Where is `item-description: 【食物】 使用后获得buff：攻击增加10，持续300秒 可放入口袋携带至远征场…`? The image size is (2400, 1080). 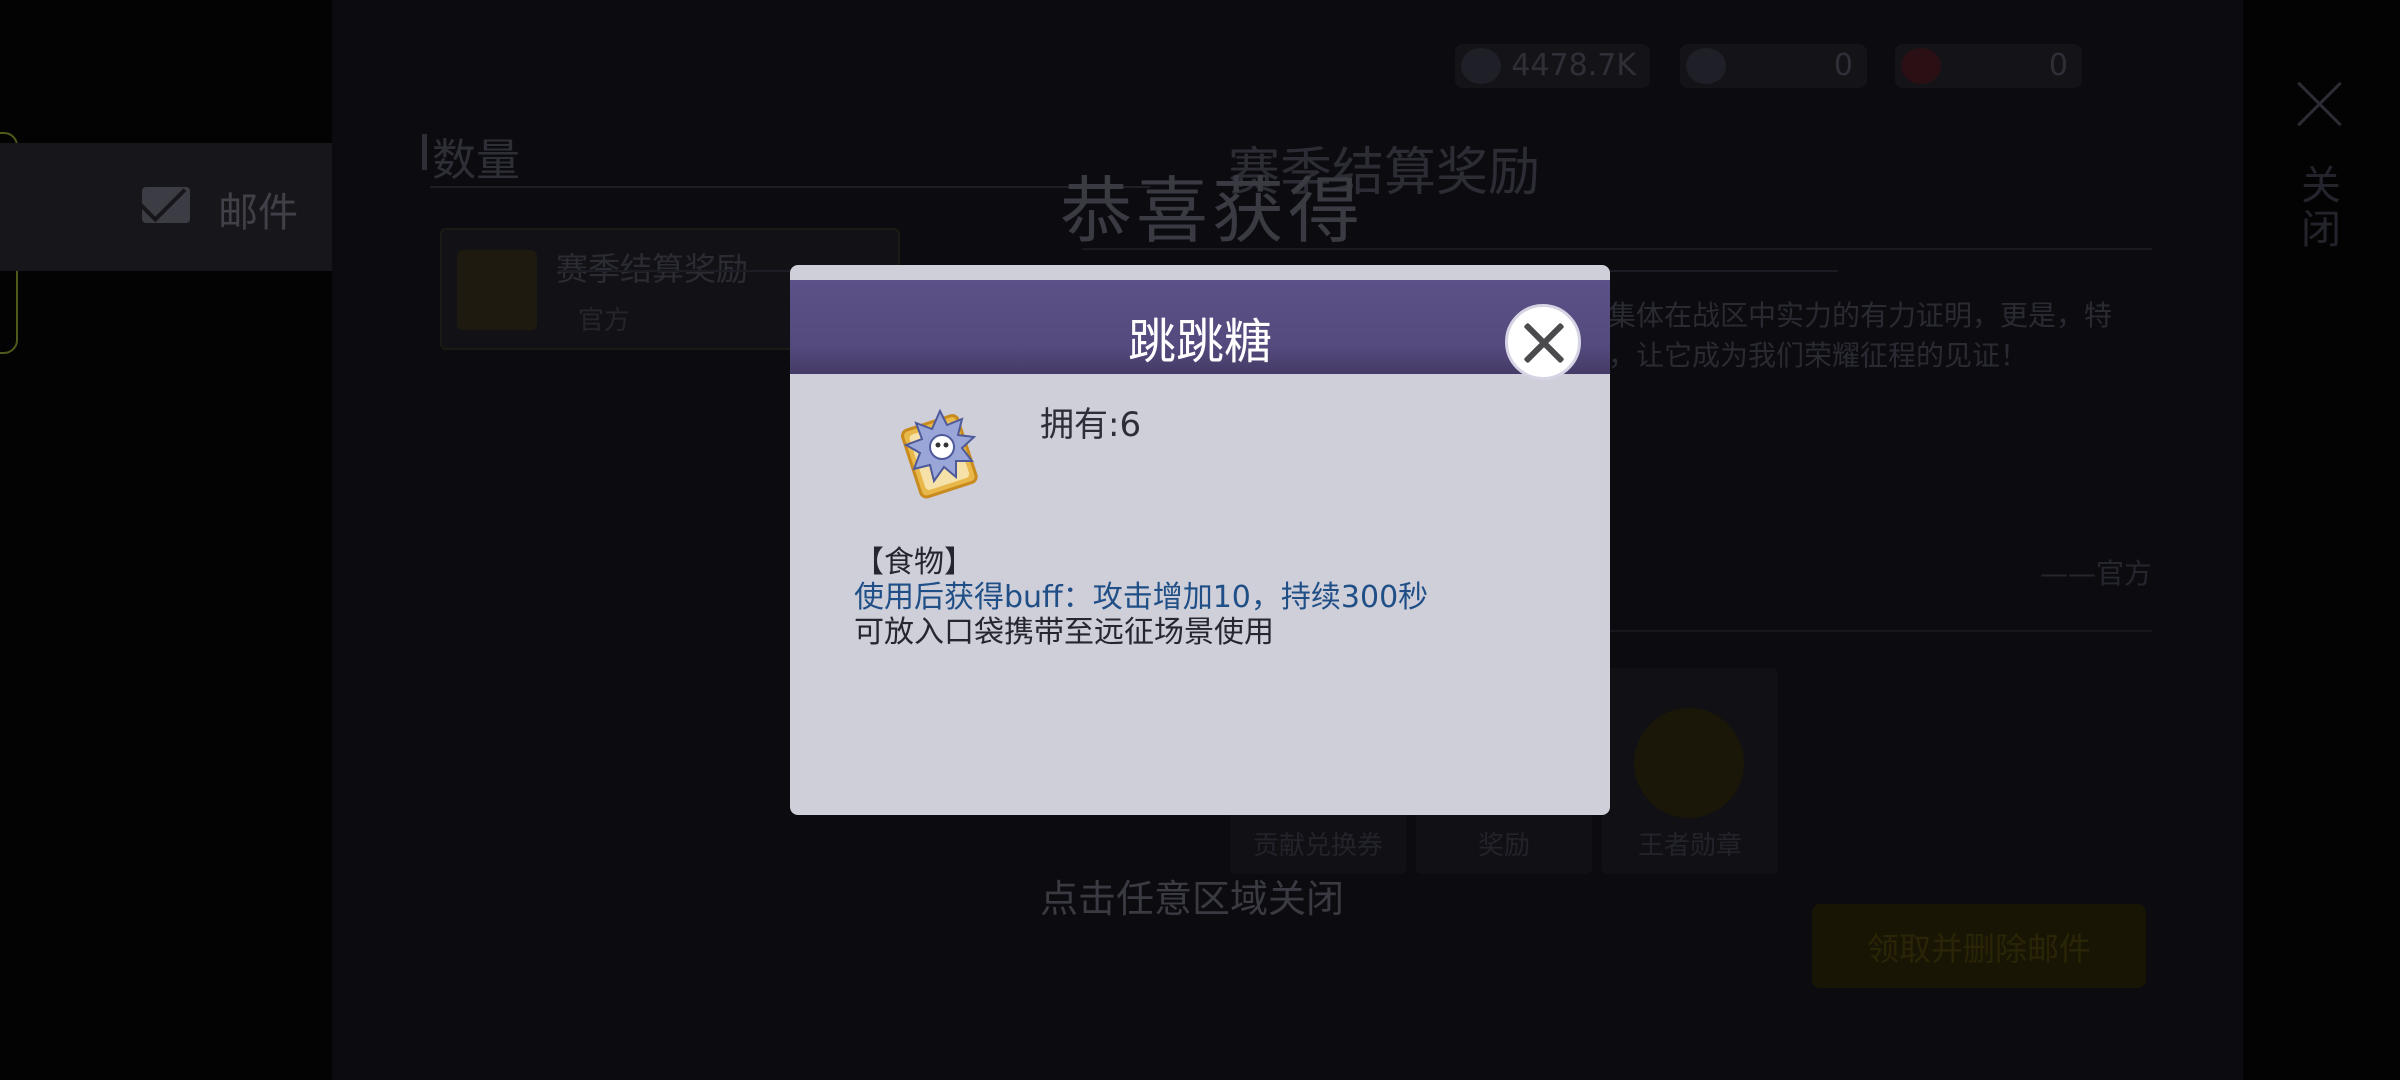 item-description: 【食物】 使用后获得buff：攻击增加10，持续300秒 可放入口袋携带至远征场… is located at coordinates (1141, 597).